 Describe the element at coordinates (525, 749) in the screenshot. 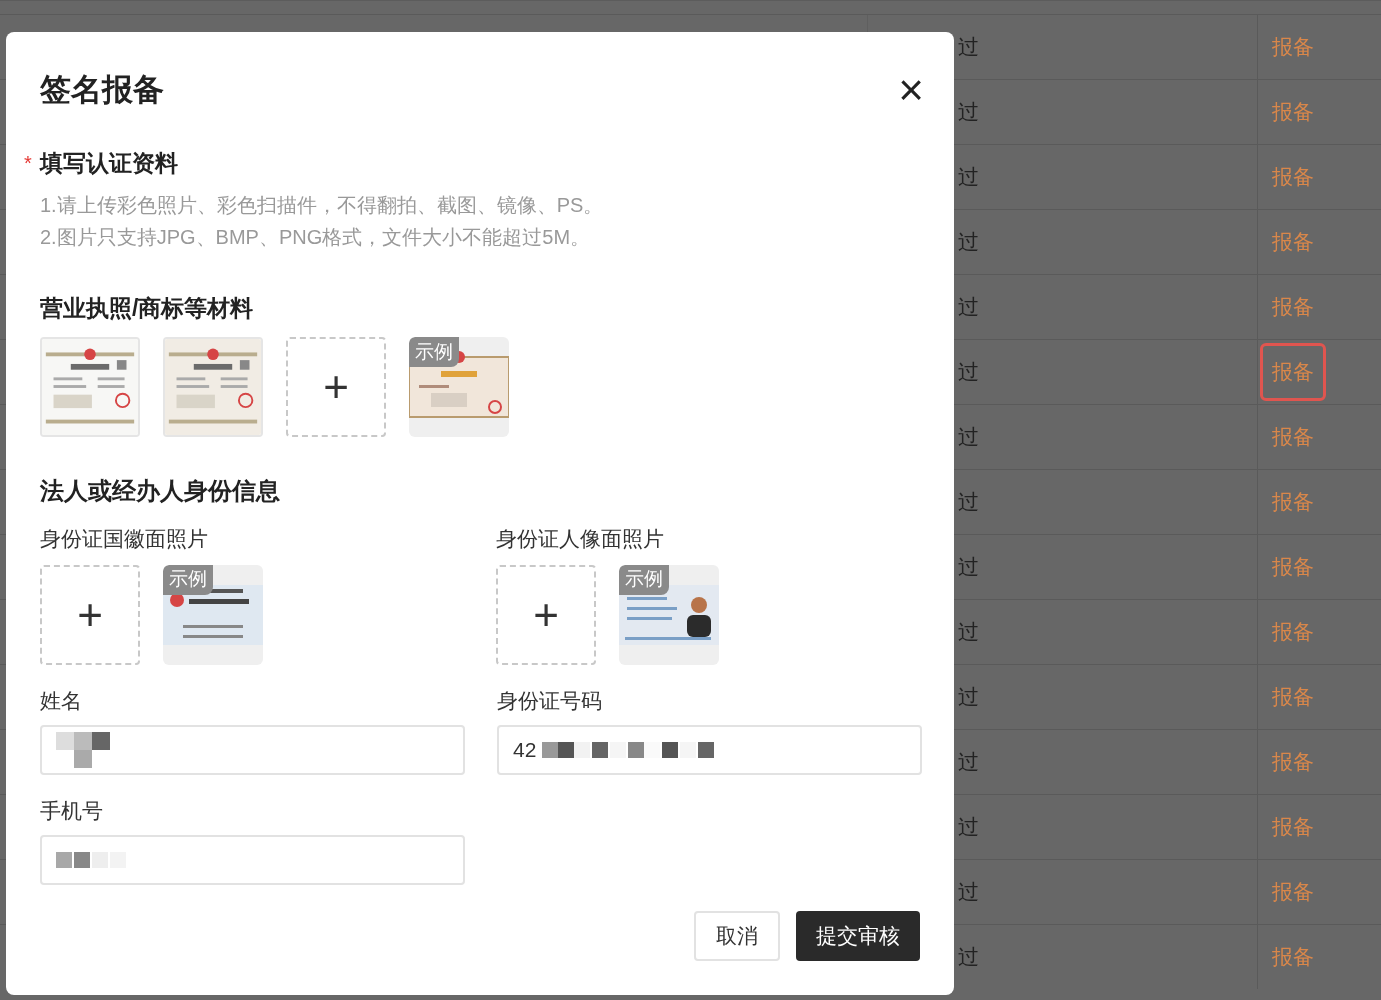

I see `field-value: 42` at that location.